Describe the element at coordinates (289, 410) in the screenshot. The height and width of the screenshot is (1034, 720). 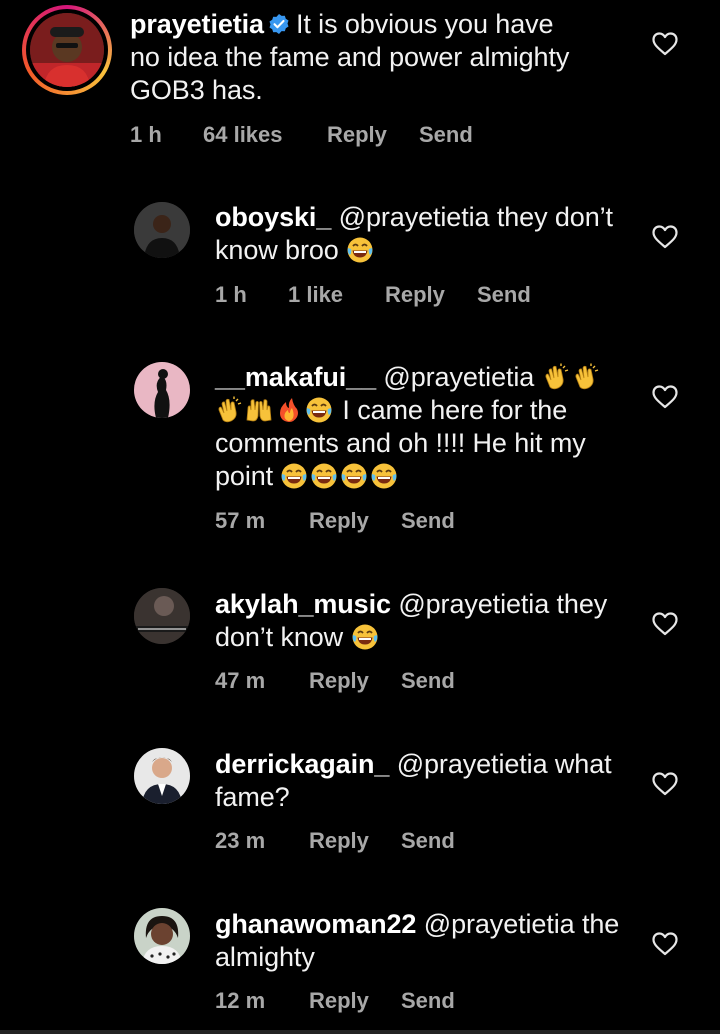
I see `fire-emoji` at that location.